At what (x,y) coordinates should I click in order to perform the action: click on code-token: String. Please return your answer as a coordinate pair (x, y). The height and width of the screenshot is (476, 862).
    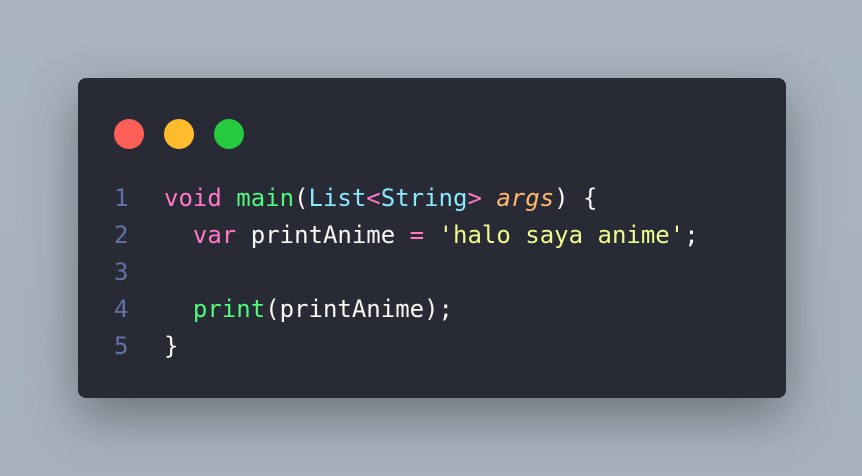
    Looking at the image, I should click on (424, 198).